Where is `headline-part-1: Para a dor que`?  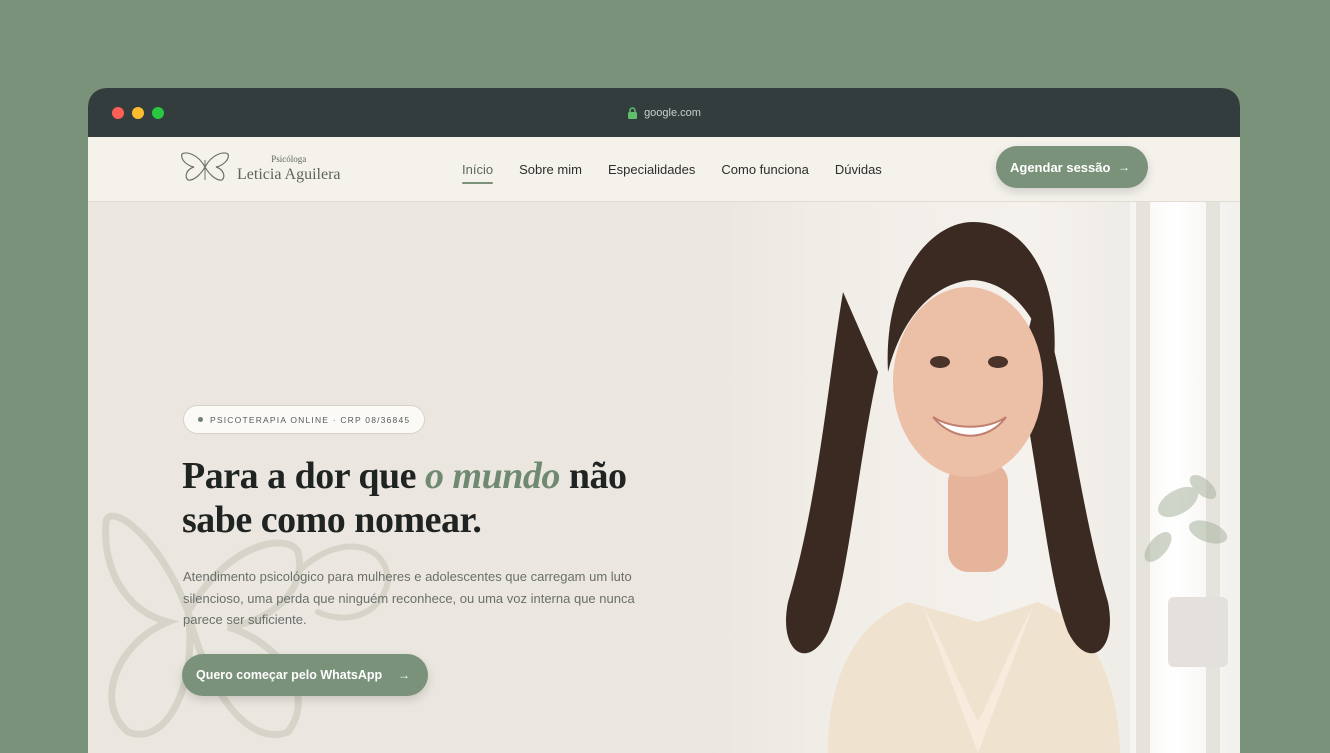 headline-part-1: Para a dor que is located at coordinates (304, 476).